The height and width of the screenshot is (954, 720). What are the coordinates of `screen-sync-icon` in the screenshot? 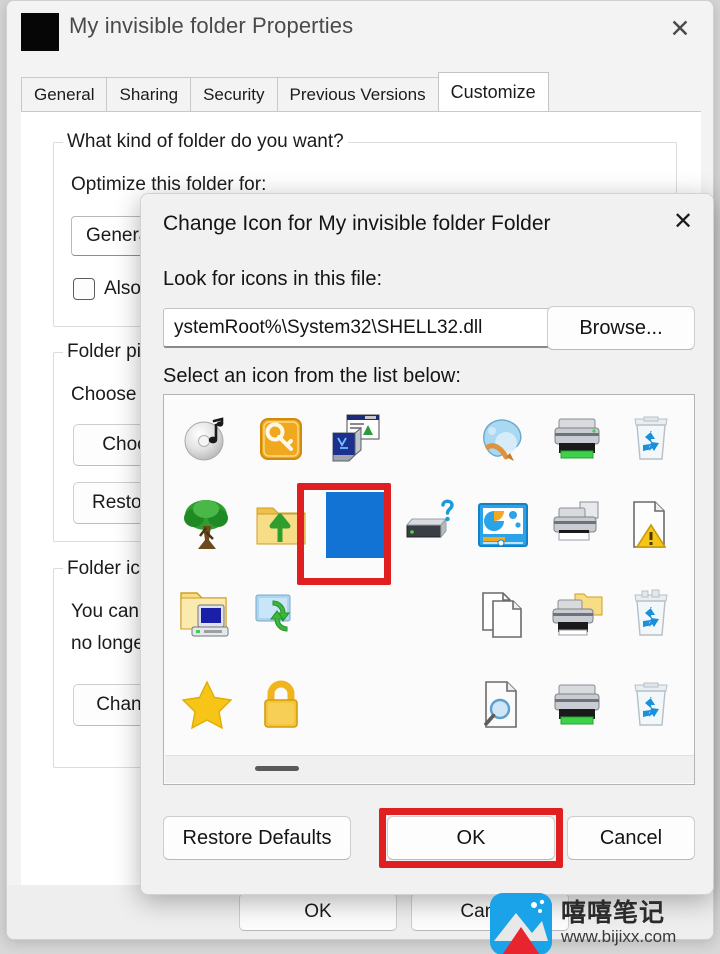 It's located at (281, 615).